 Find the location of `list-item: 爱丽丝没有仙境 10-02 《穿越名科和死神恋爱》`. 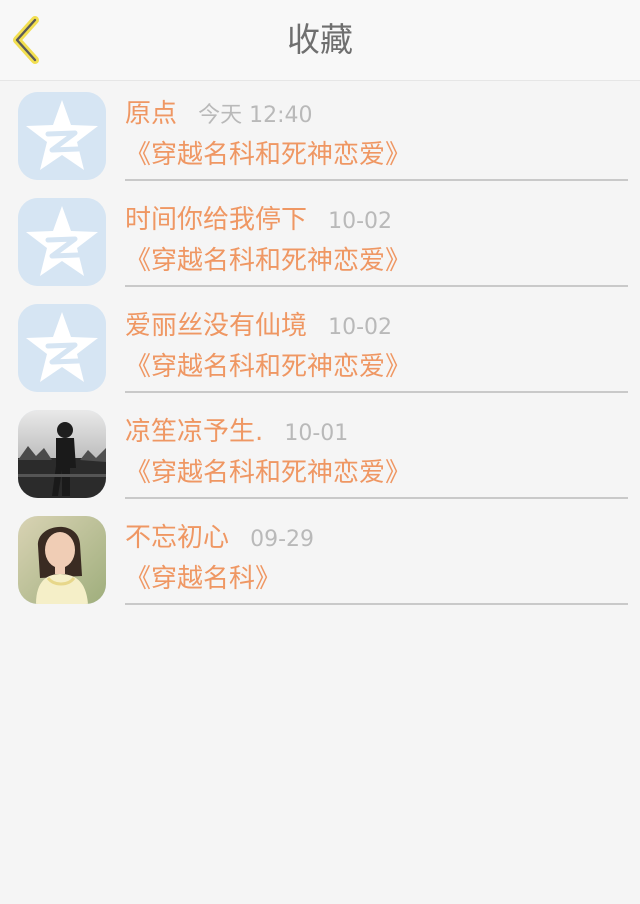

list-item: 爱丽丝没有仙境 10-02 《穿越名科和死神恋爱》 is located at coordinates (320, 346).